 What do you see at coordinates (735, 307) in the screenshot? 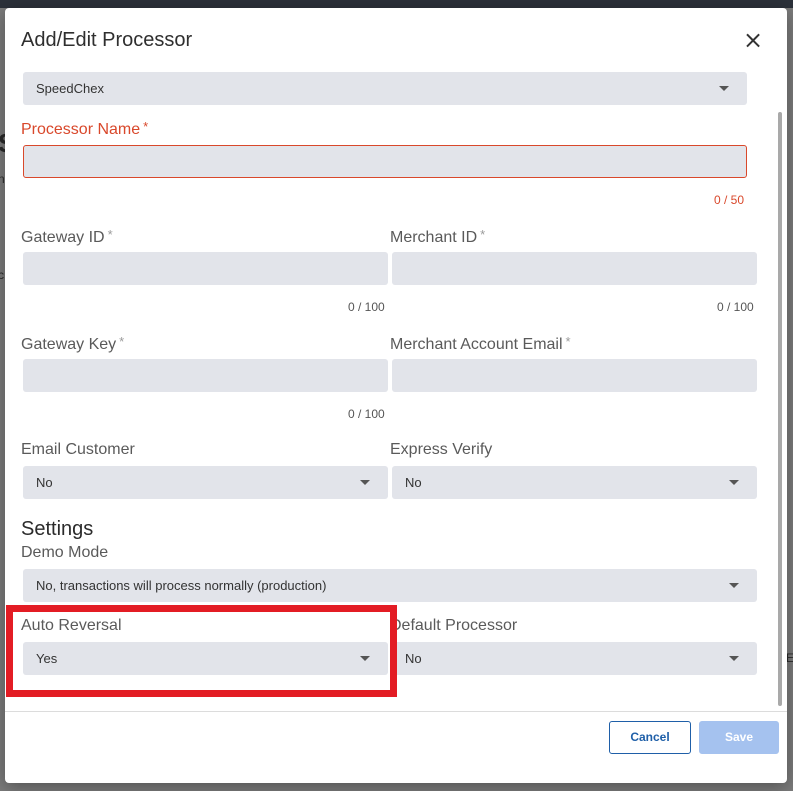
I see `merchant-id-counter: 0 / 100` at bounding box center [735, 307].